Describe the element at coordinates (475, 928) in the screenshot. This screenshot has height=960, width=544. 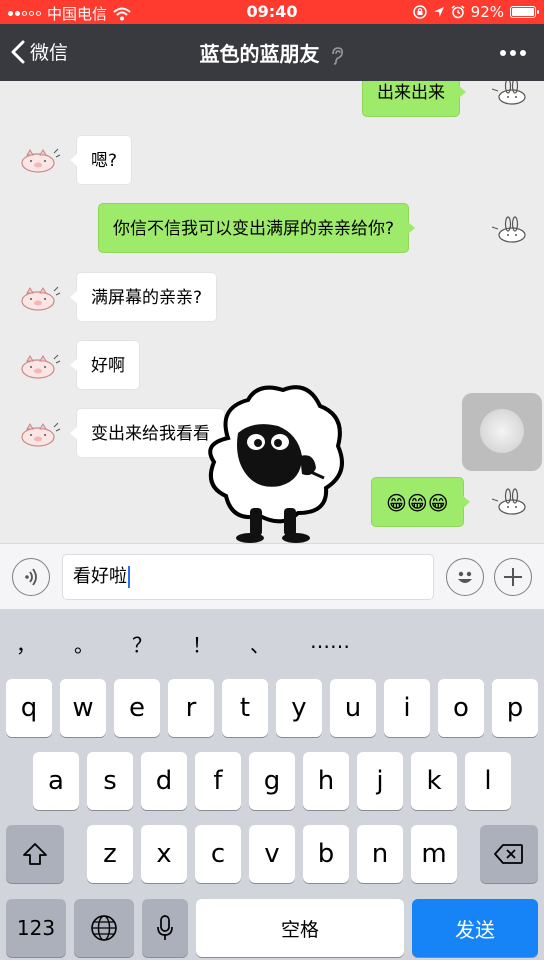
I see `send-key: 发送` at that location.